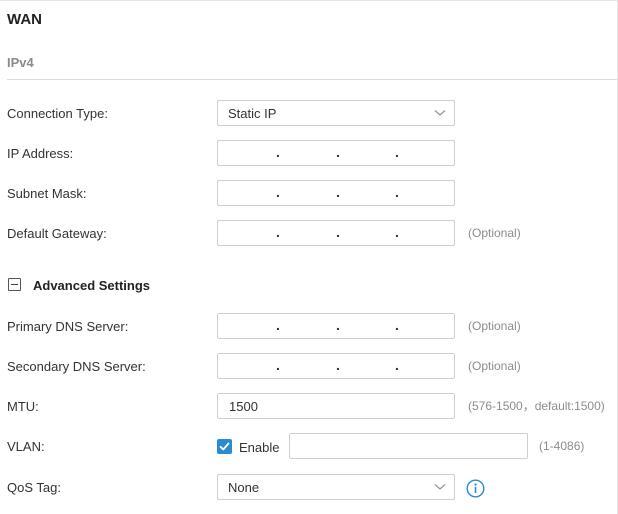 This screenshot has height=514, width=618. I want to click on vlan-id-input, so click(408, 446).